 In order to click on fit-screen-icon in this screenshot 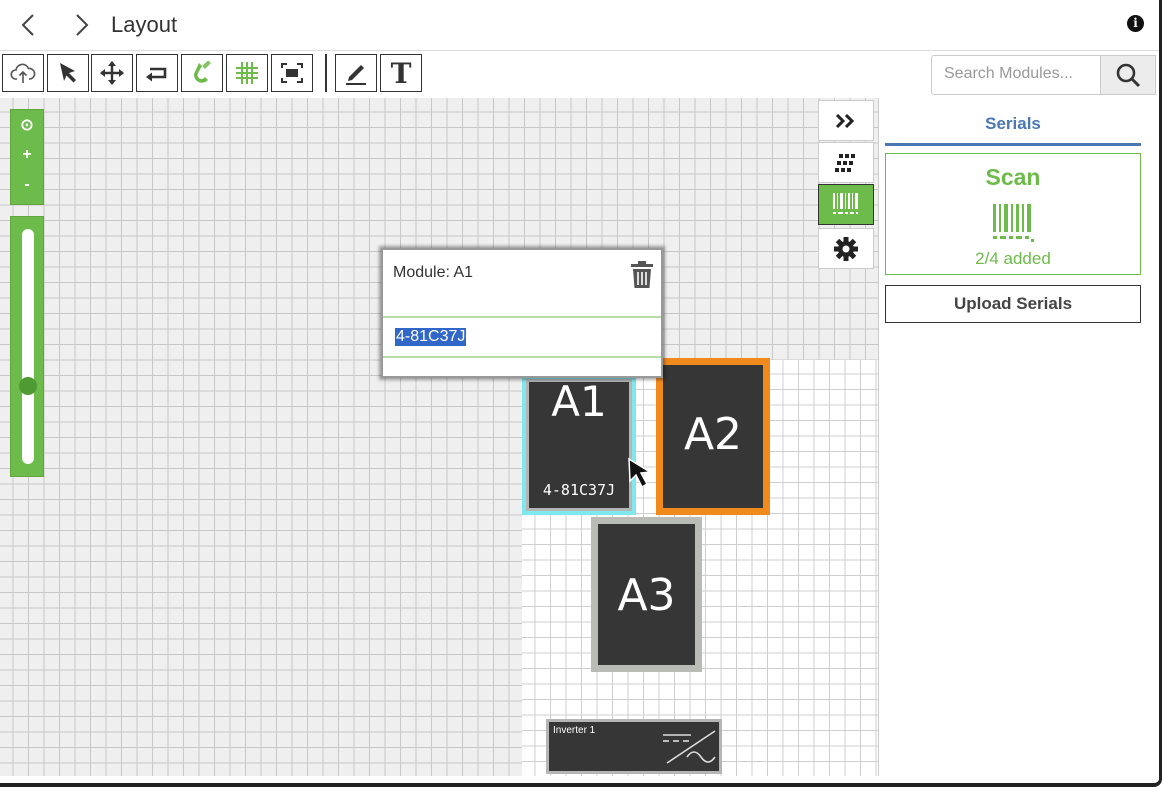, I will do `click(292, 73)`.